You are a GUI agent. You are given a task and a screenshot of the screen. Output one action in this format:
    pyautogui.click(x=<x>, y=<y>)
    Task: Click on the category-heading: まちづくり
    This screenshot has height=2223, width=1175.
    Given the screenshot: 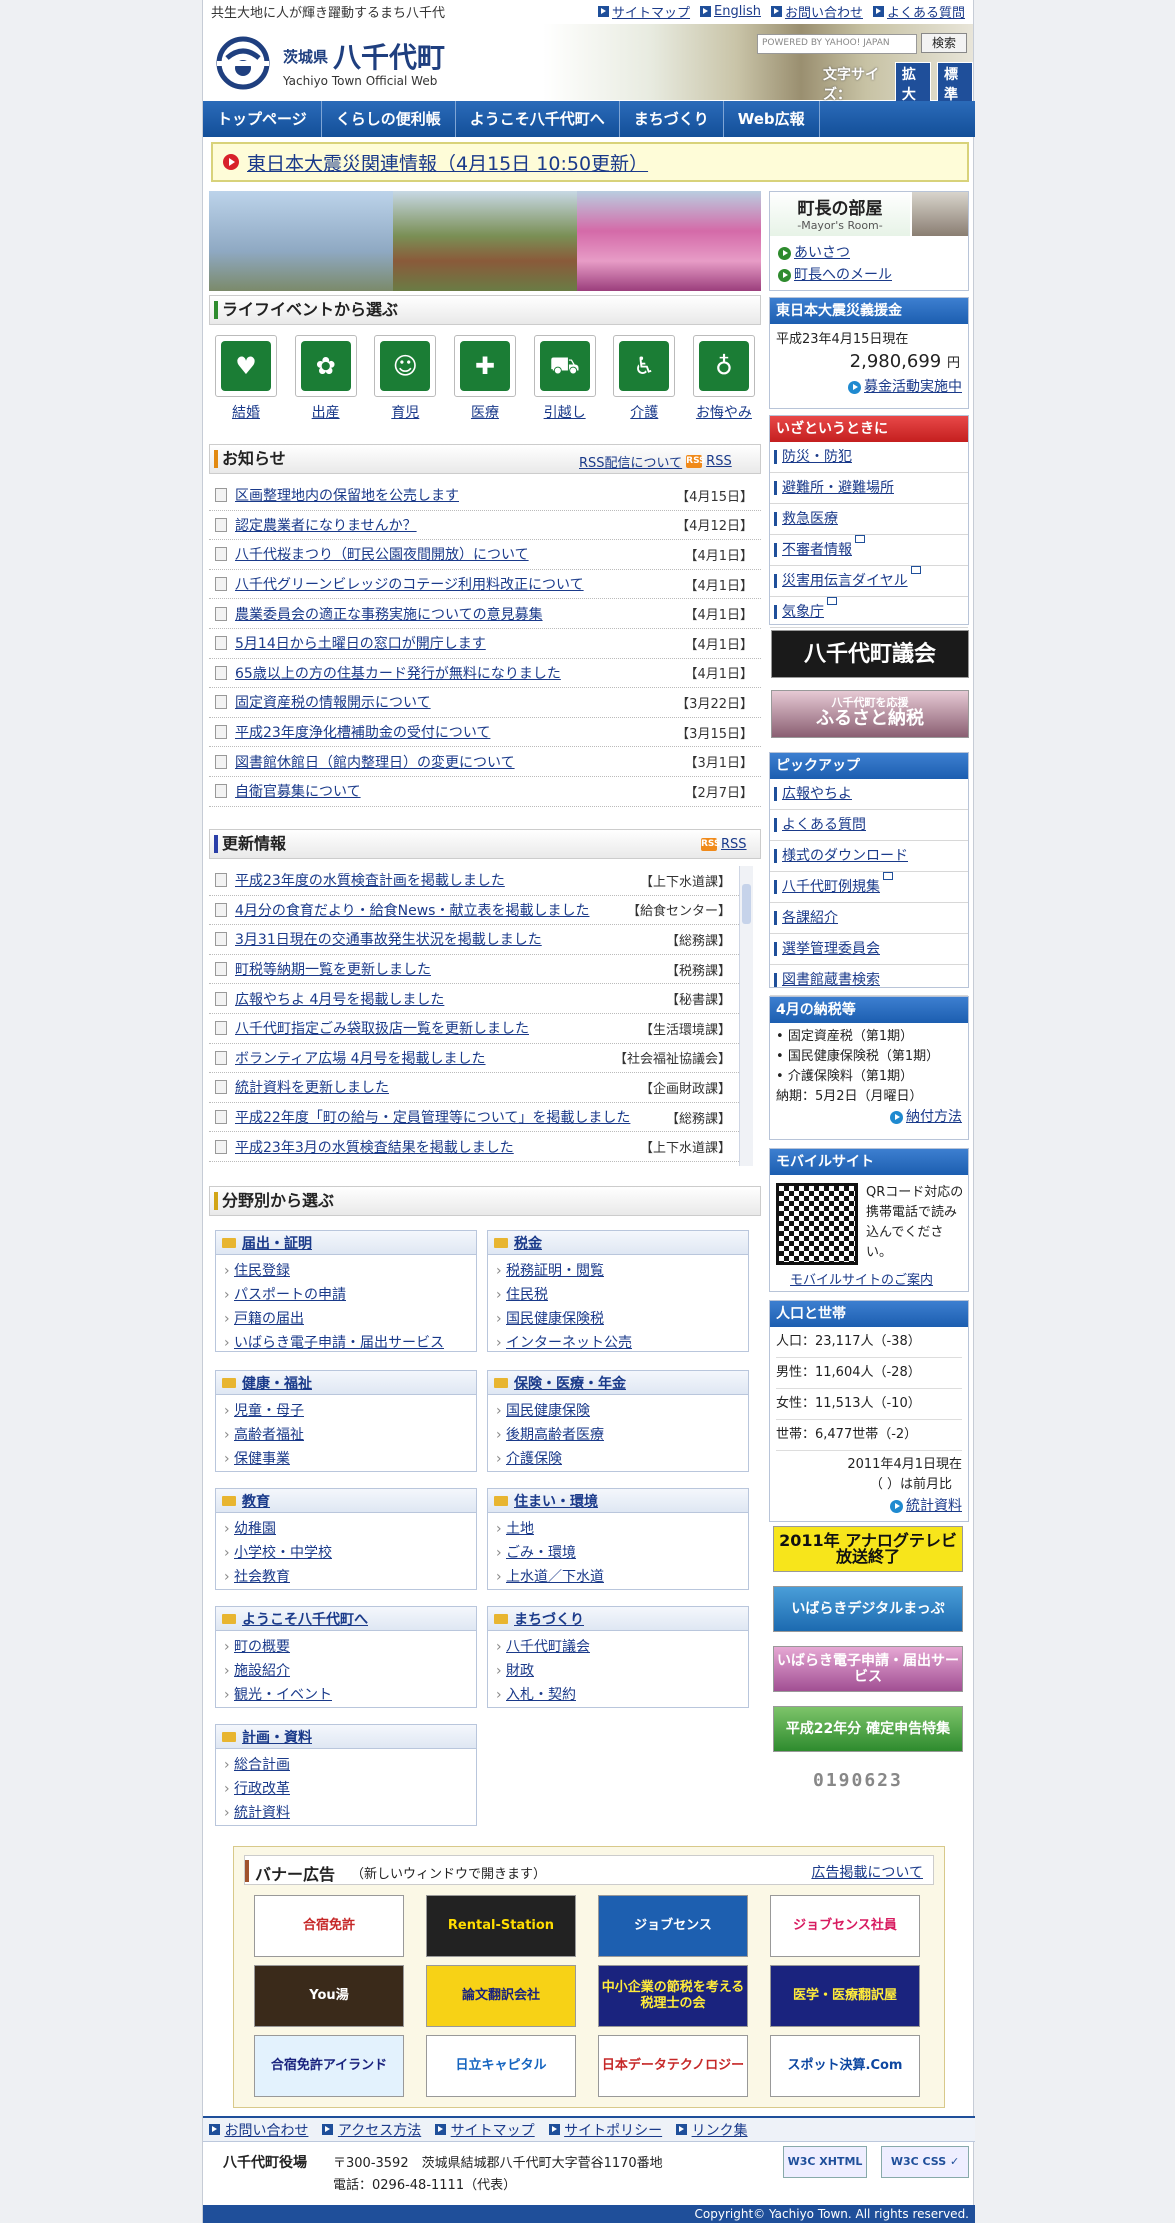 What is the action you would take?
    pyautogui.click(x=618, y=1619)
    